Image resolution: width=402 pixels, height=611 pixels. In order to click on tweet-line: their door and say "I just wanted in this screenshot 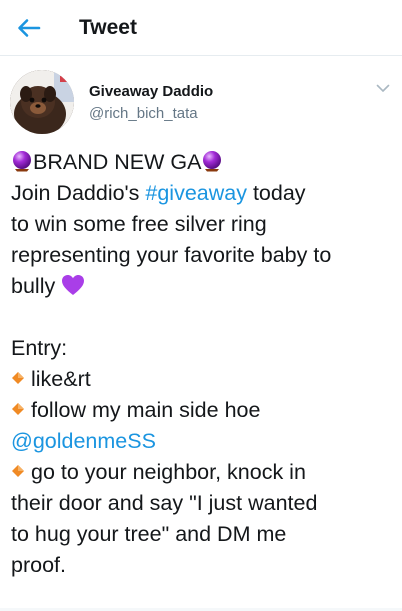, I will do `click(164, 503)`.